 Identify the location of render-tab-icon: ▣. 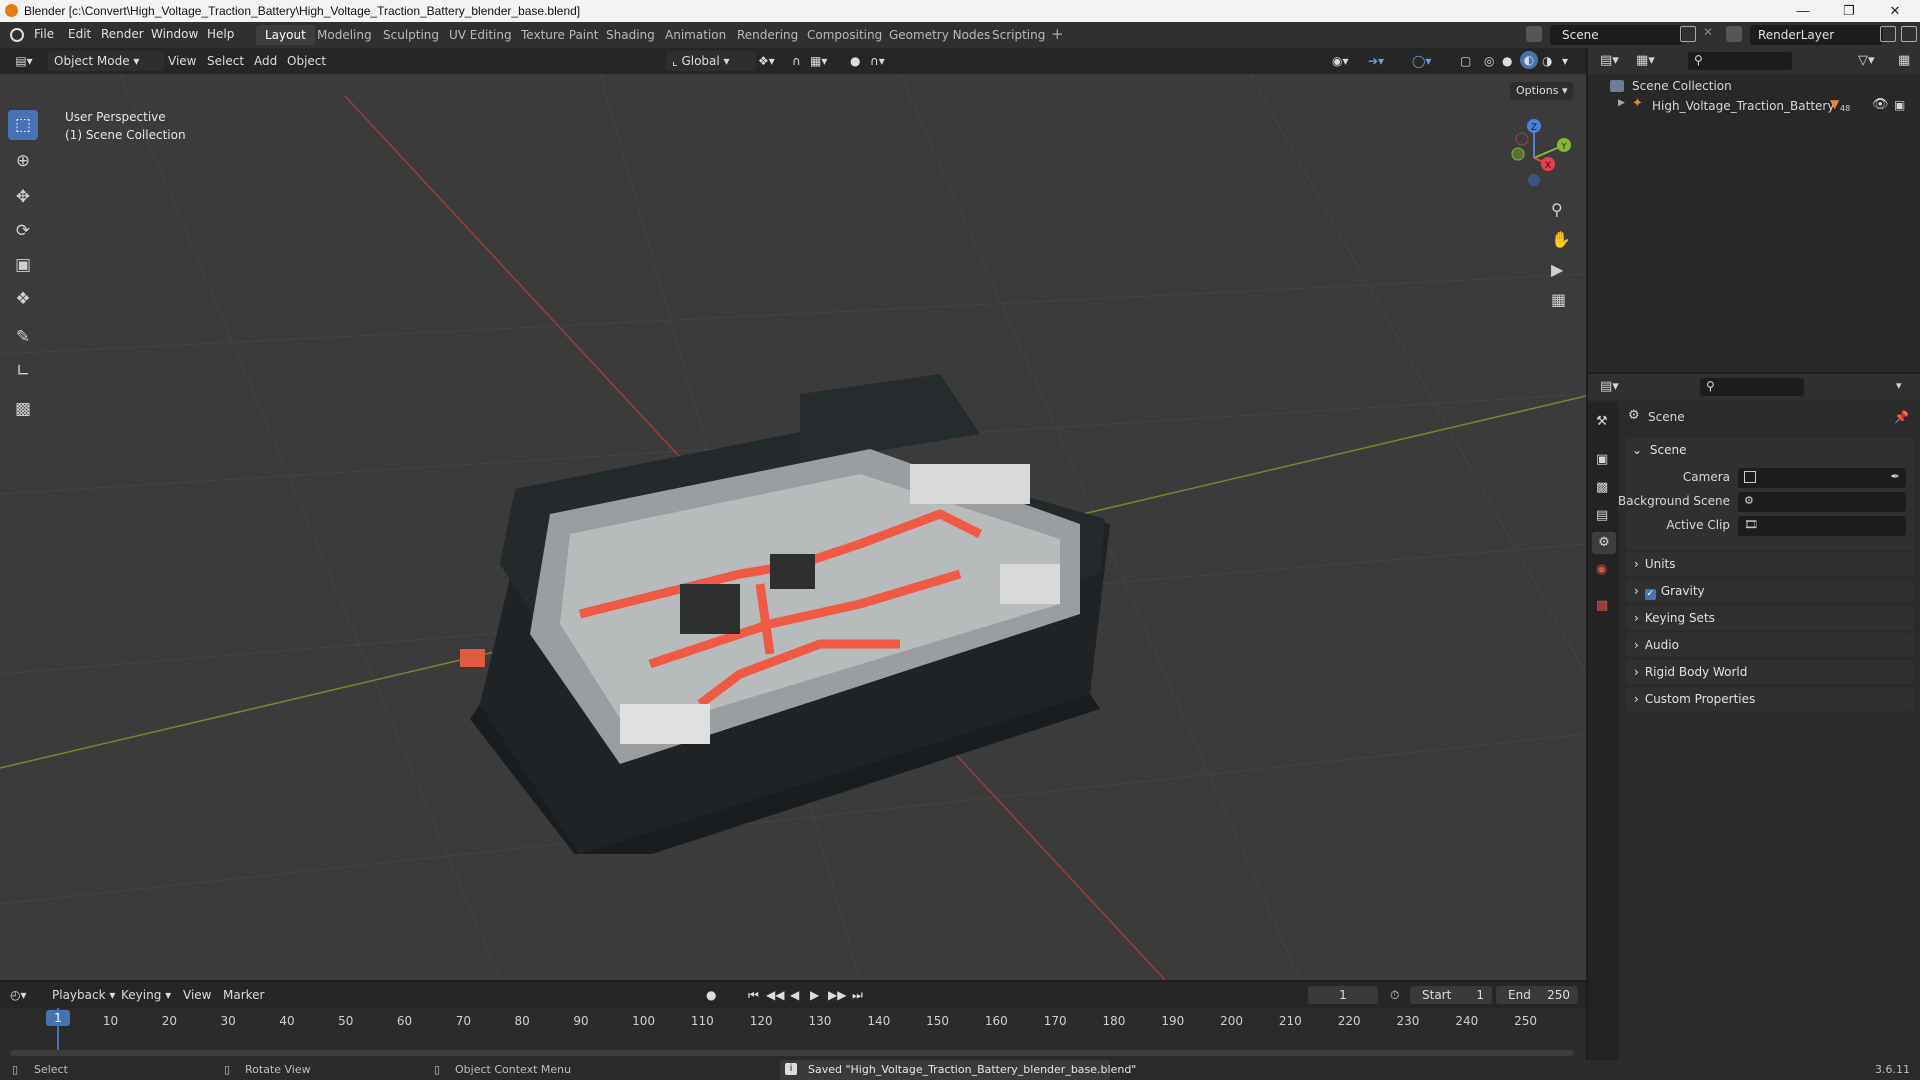
(1602, 459).